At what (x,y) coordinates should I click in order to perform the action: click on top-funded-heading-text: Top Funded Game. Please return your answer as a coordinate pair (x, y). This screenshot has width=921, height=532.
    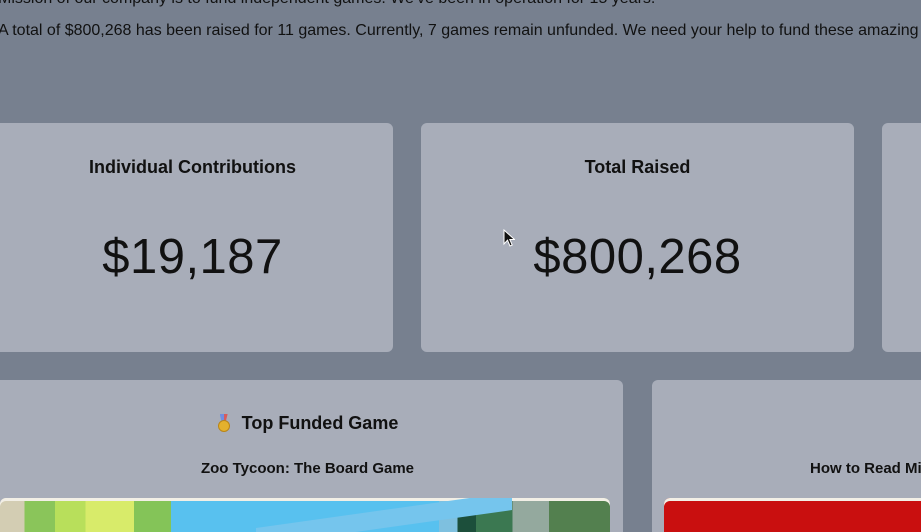
    Looking at the image, I should click on (320, 423).